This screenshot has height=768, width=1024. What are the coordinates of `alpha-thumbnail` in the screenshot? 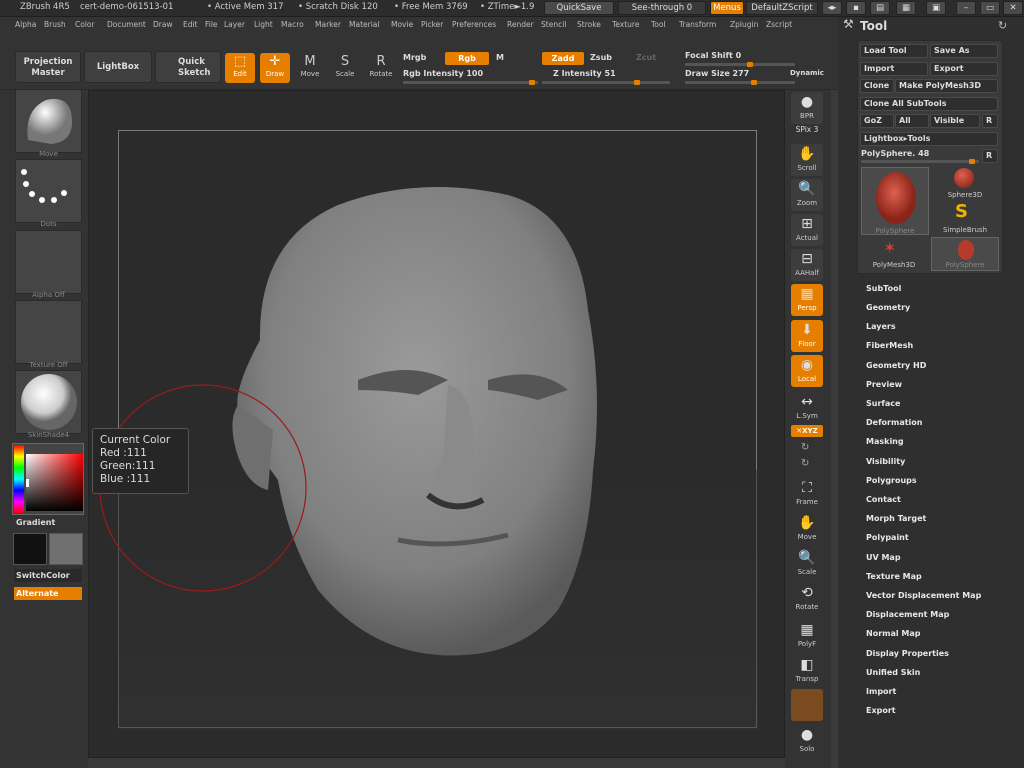 It's located at (48, 262).